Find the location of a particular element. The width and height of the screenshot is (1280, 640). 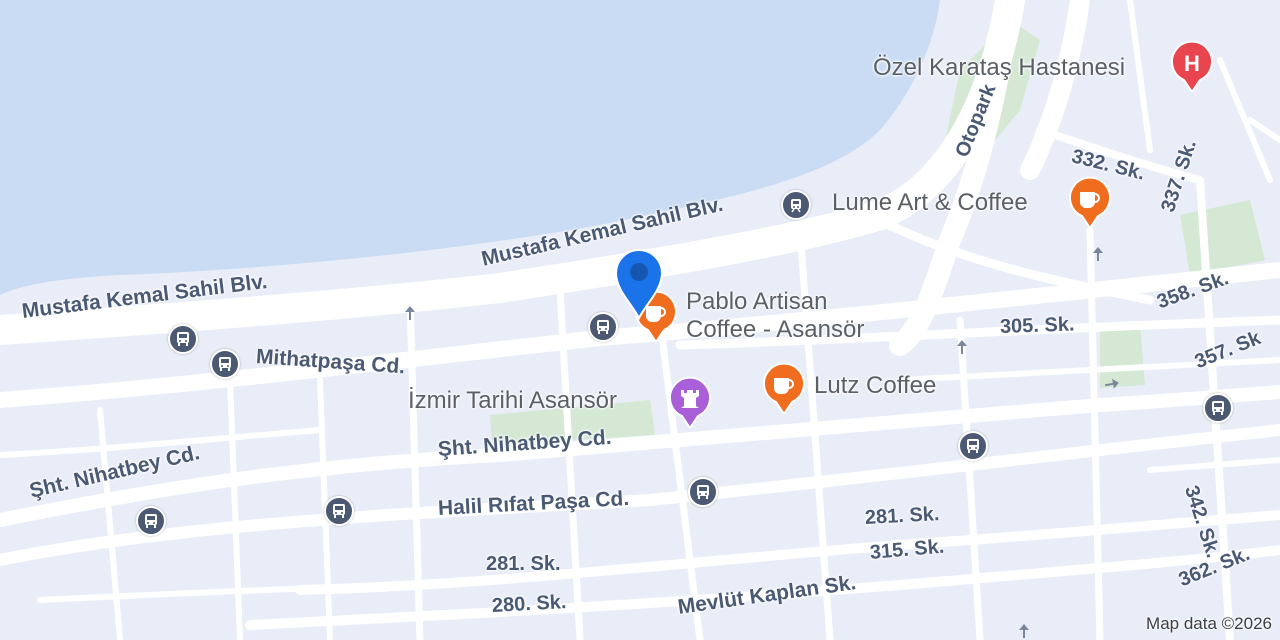

street-label-281-left: 281. Sk. is located at coordinates (523, 564).